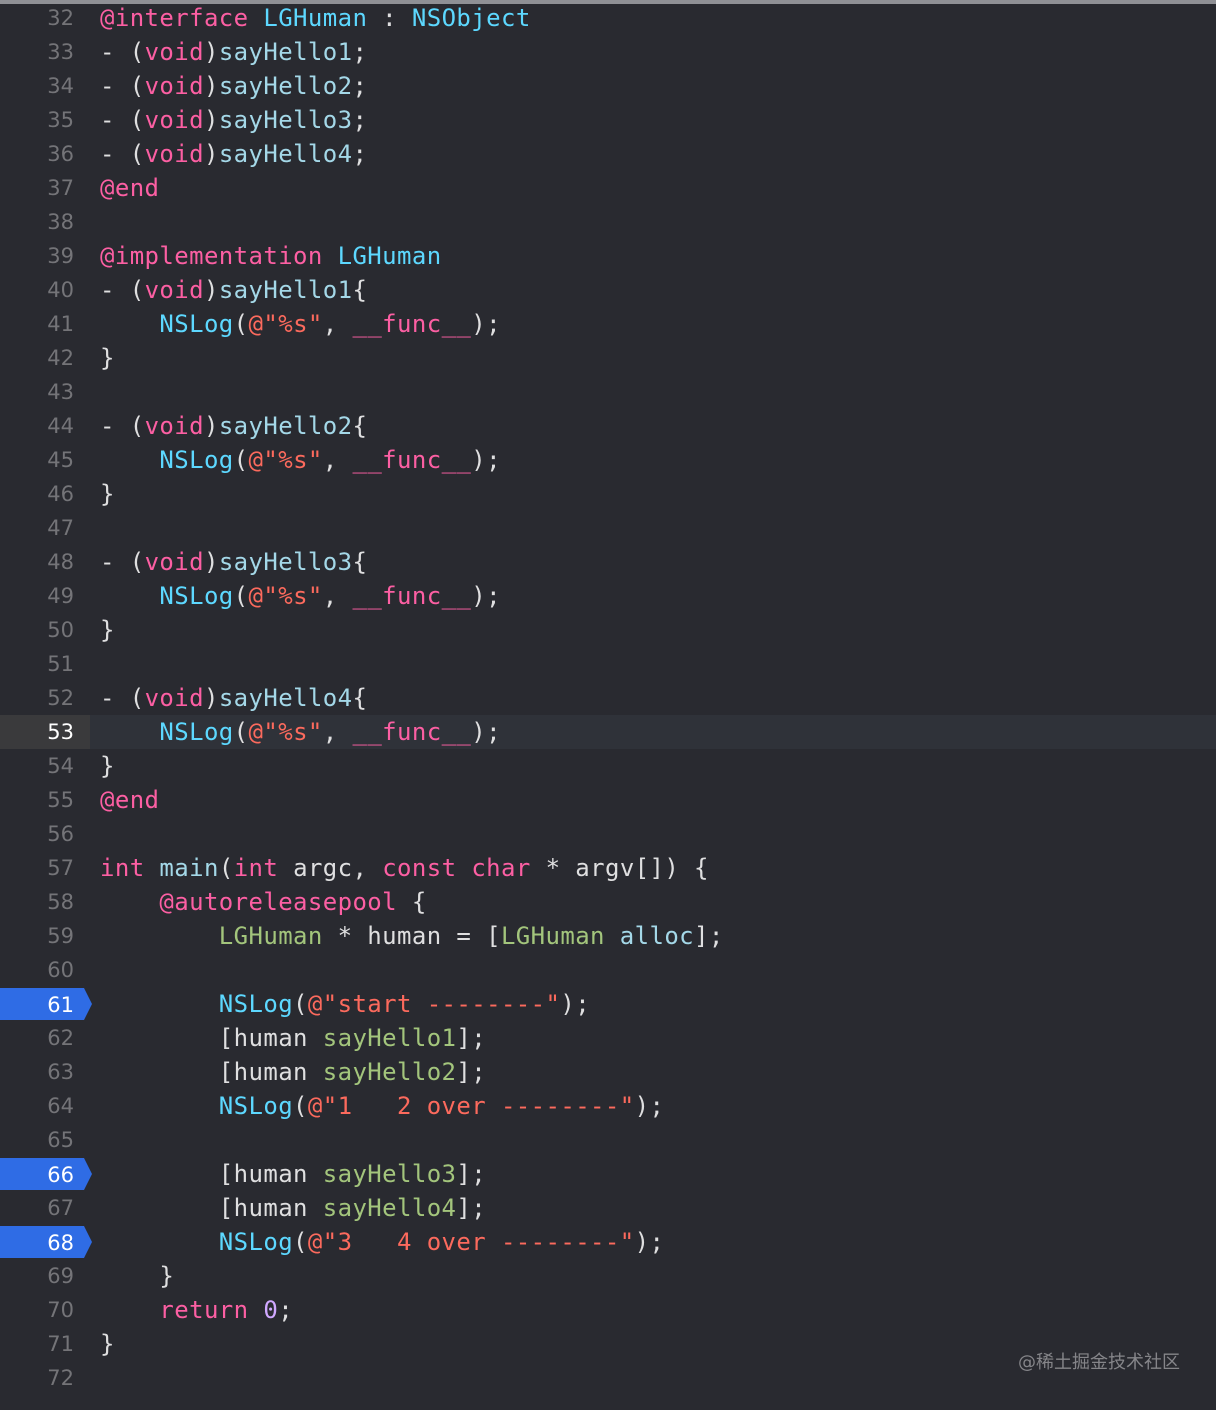  Describe the element at coordinates (45, 324) in the screenshot. I see `line-gutter: 41` at that location.